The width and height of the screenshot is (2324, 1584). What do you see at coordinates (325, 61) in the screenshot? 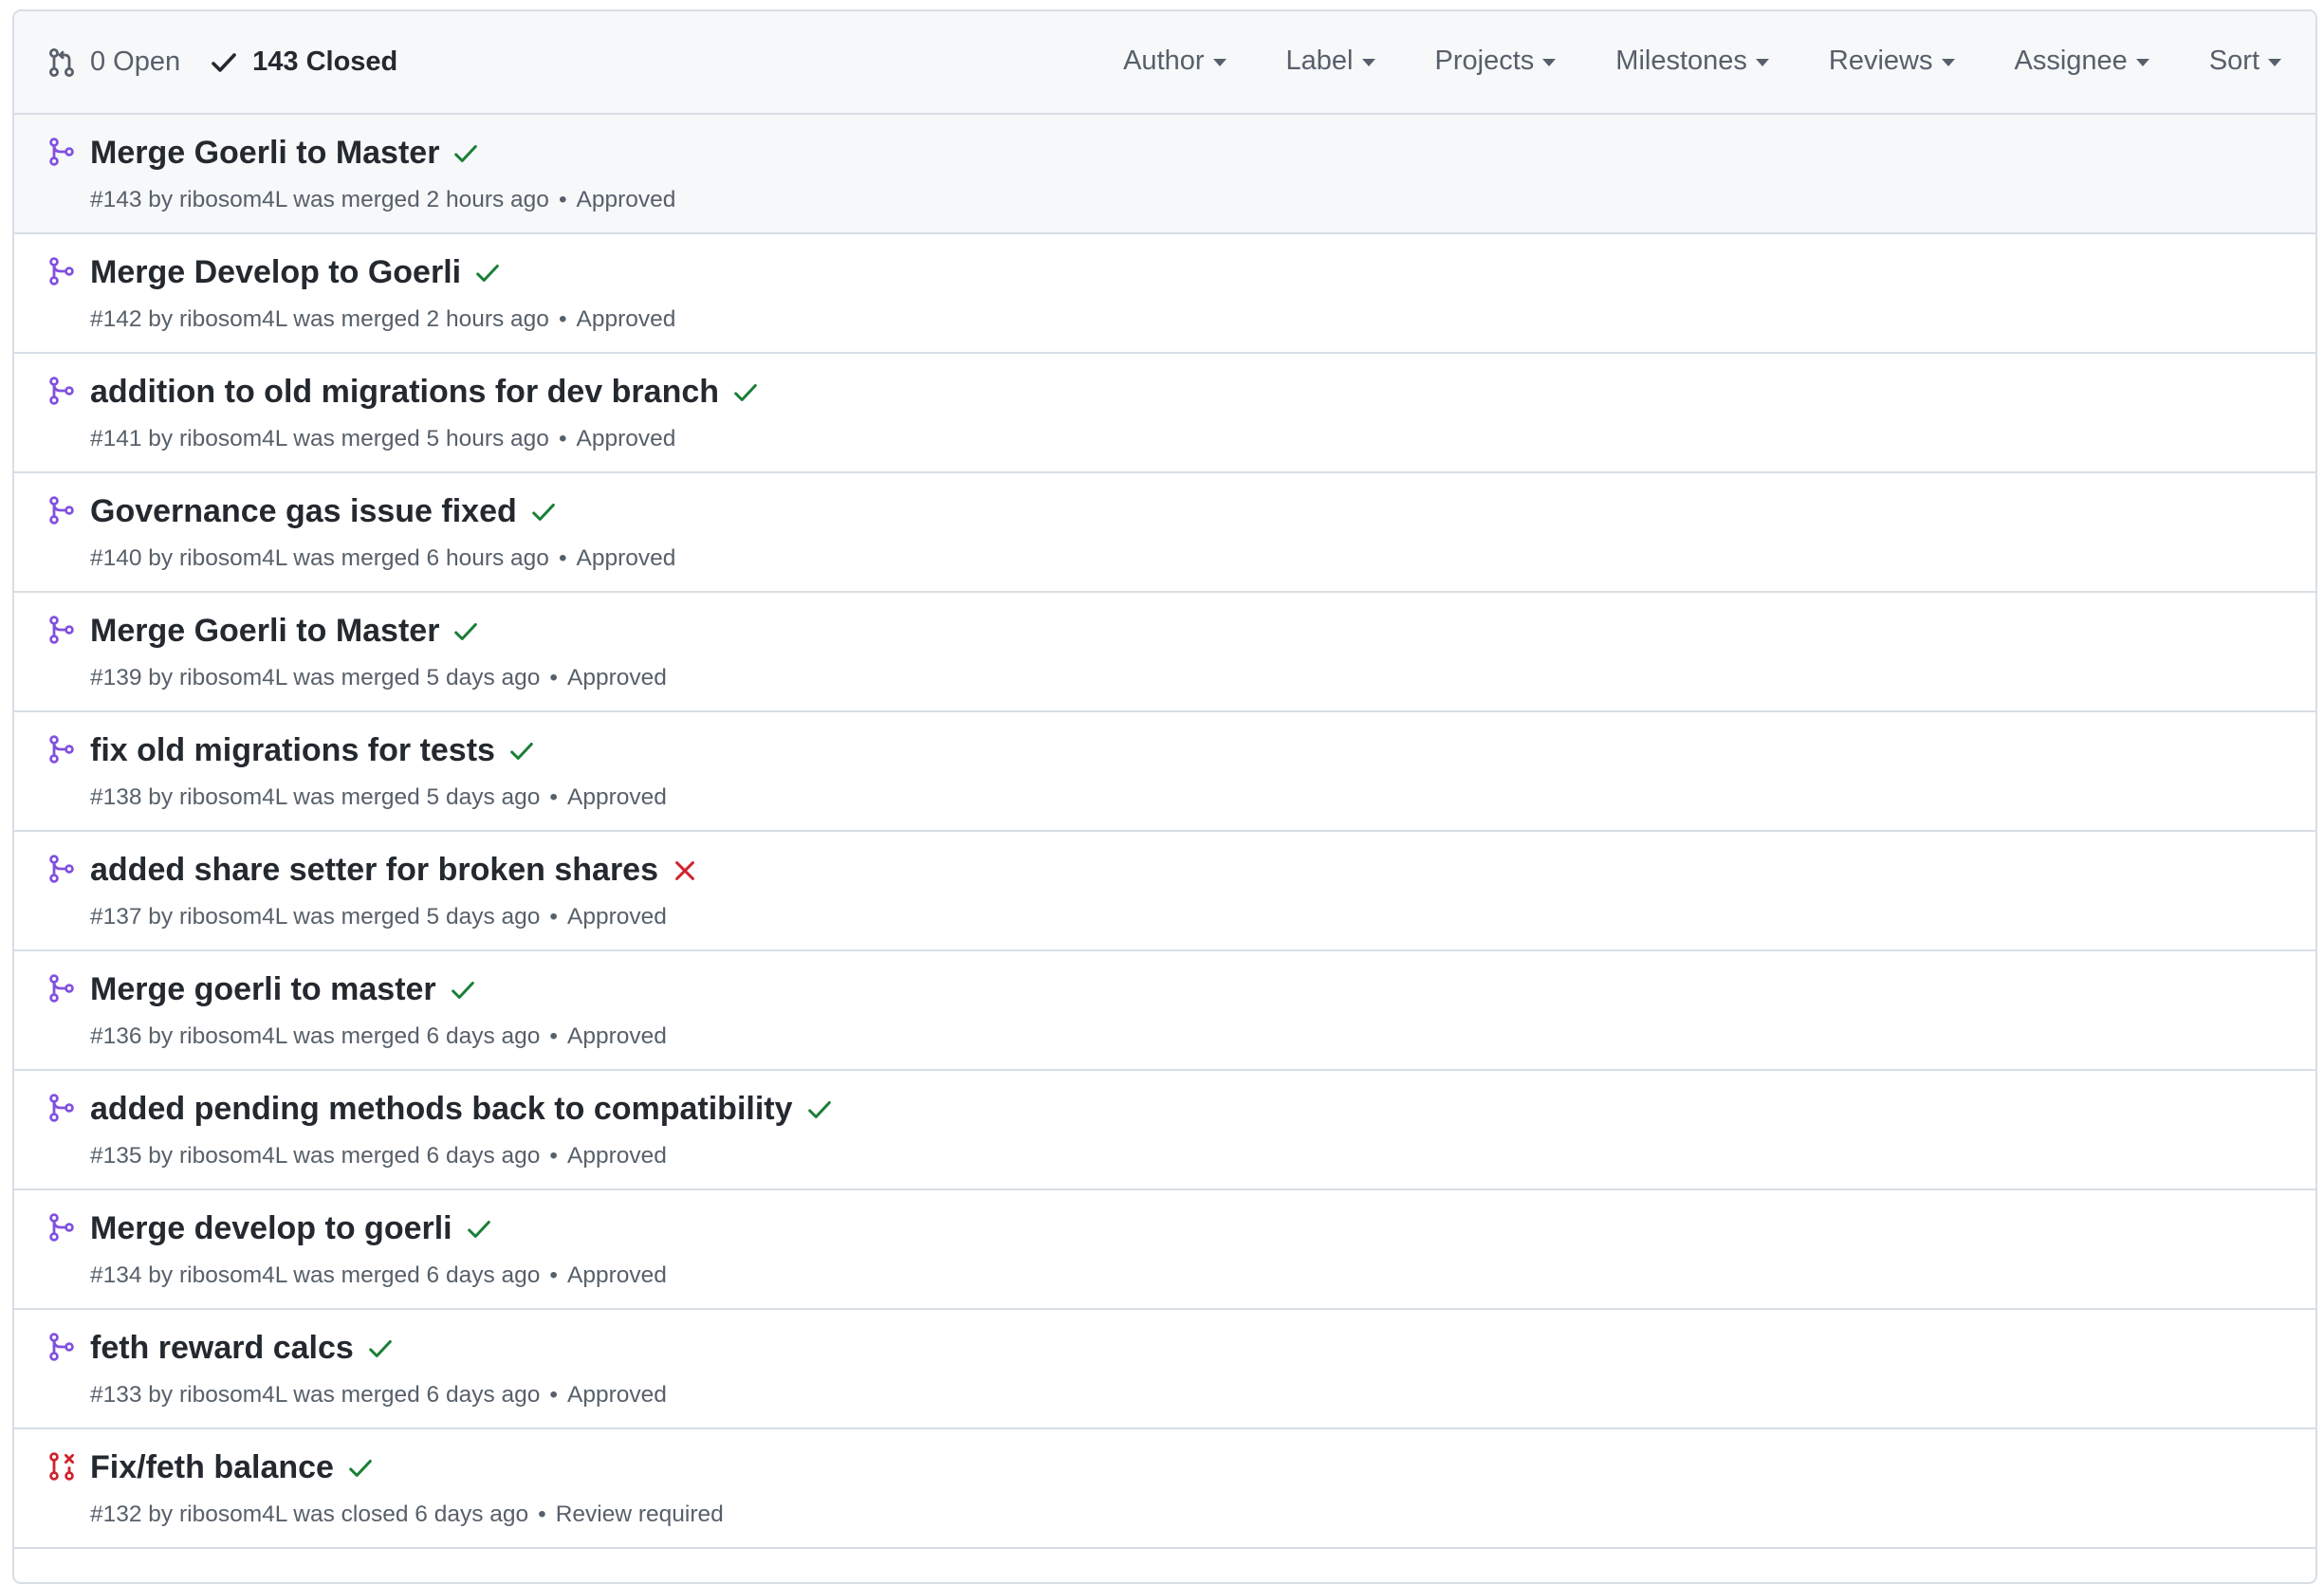
I see `closed-count-label: 143 Closed` at bounding box center [325, 61].